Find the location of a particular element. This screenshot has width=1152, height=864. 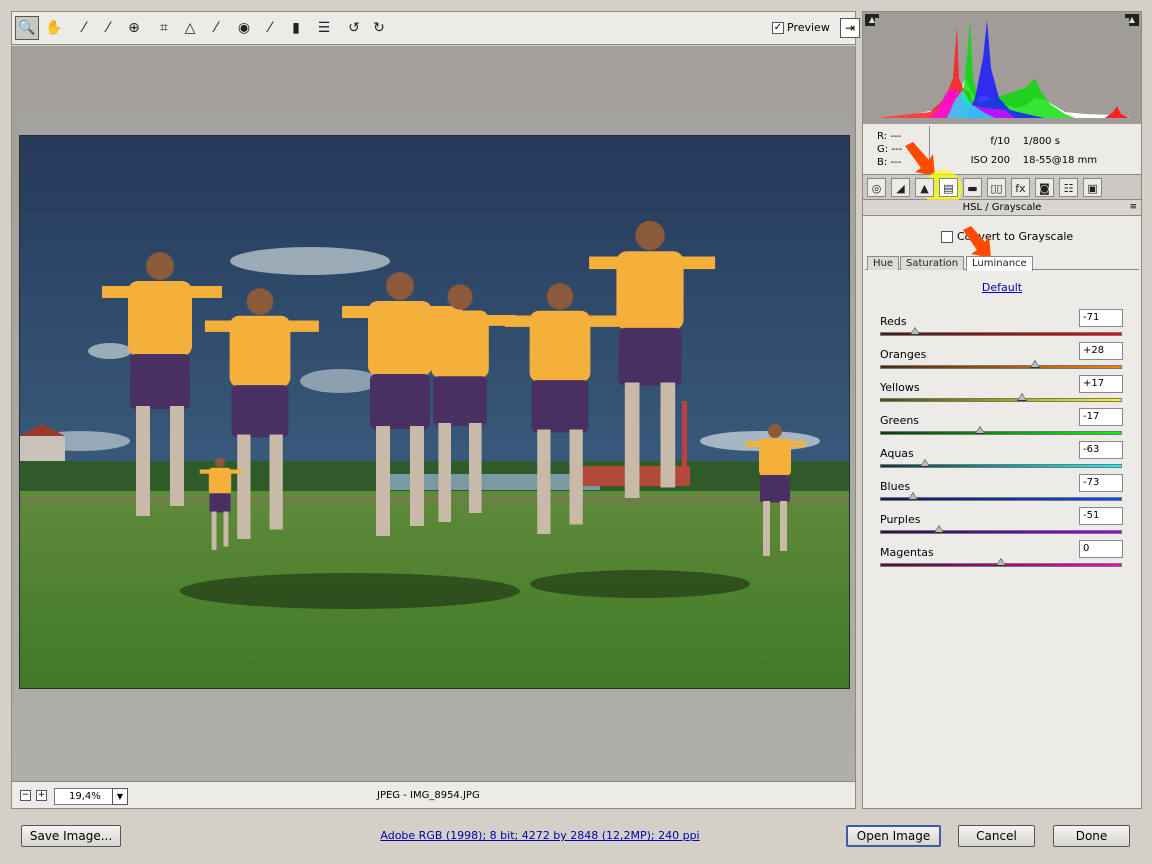

panel-tabs: ◎ ◢ ▲ ▤ ▬ ▯▯ fx ◙ ☷ ▣ is located at coordinates (1002, 189).